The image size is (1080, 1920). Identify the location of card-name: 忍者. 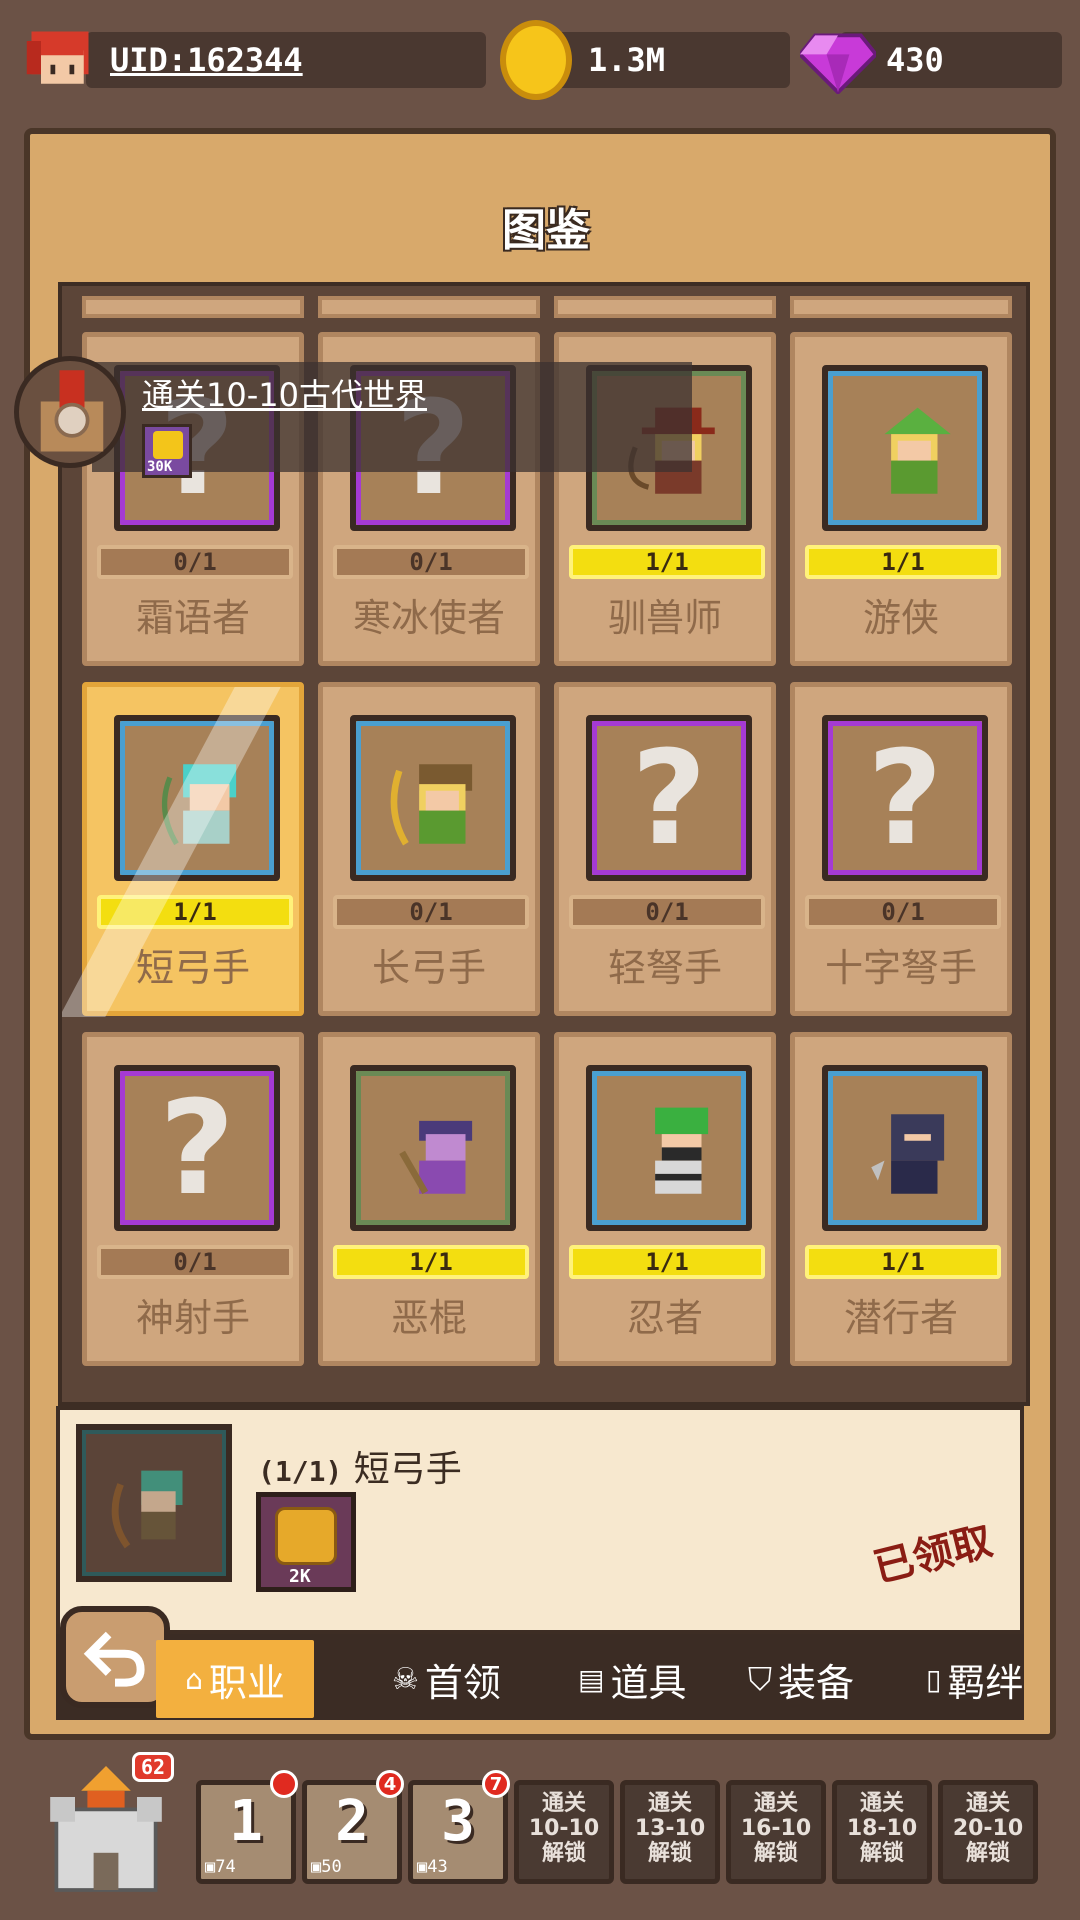
(664, 1318).